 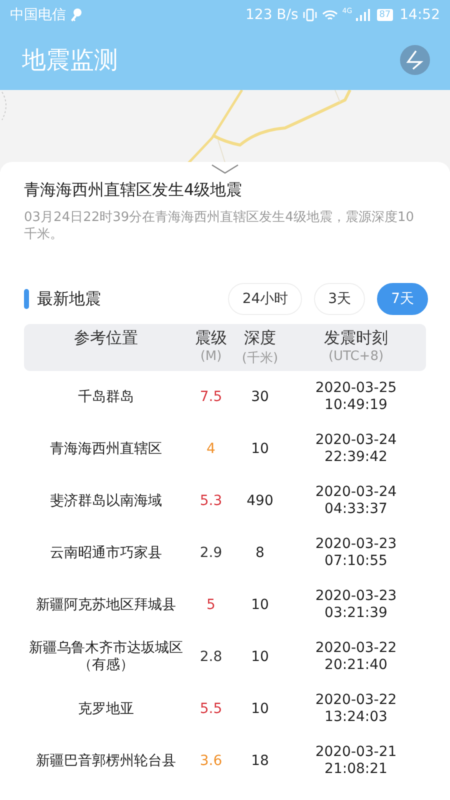 What do you see at coordinates (211, 449) in the screenshot?
I see `magnitude-cell-text: 4` at bounding box center [211, 449].